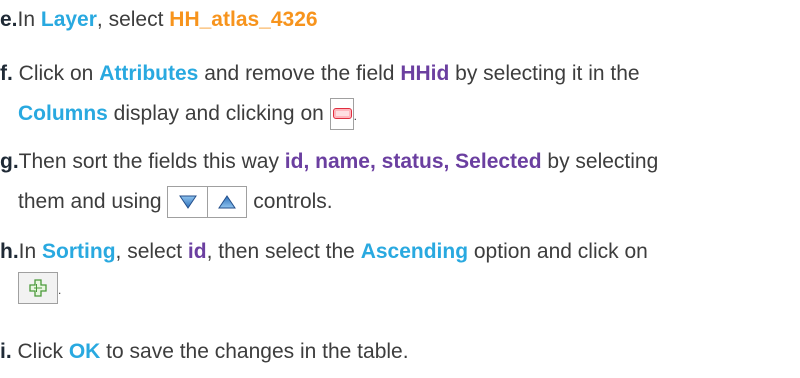  Describe the element at coordinates (243, 19) in the screenshot. I see `keyword-layer-name: HH_atlas_4326` at that location.